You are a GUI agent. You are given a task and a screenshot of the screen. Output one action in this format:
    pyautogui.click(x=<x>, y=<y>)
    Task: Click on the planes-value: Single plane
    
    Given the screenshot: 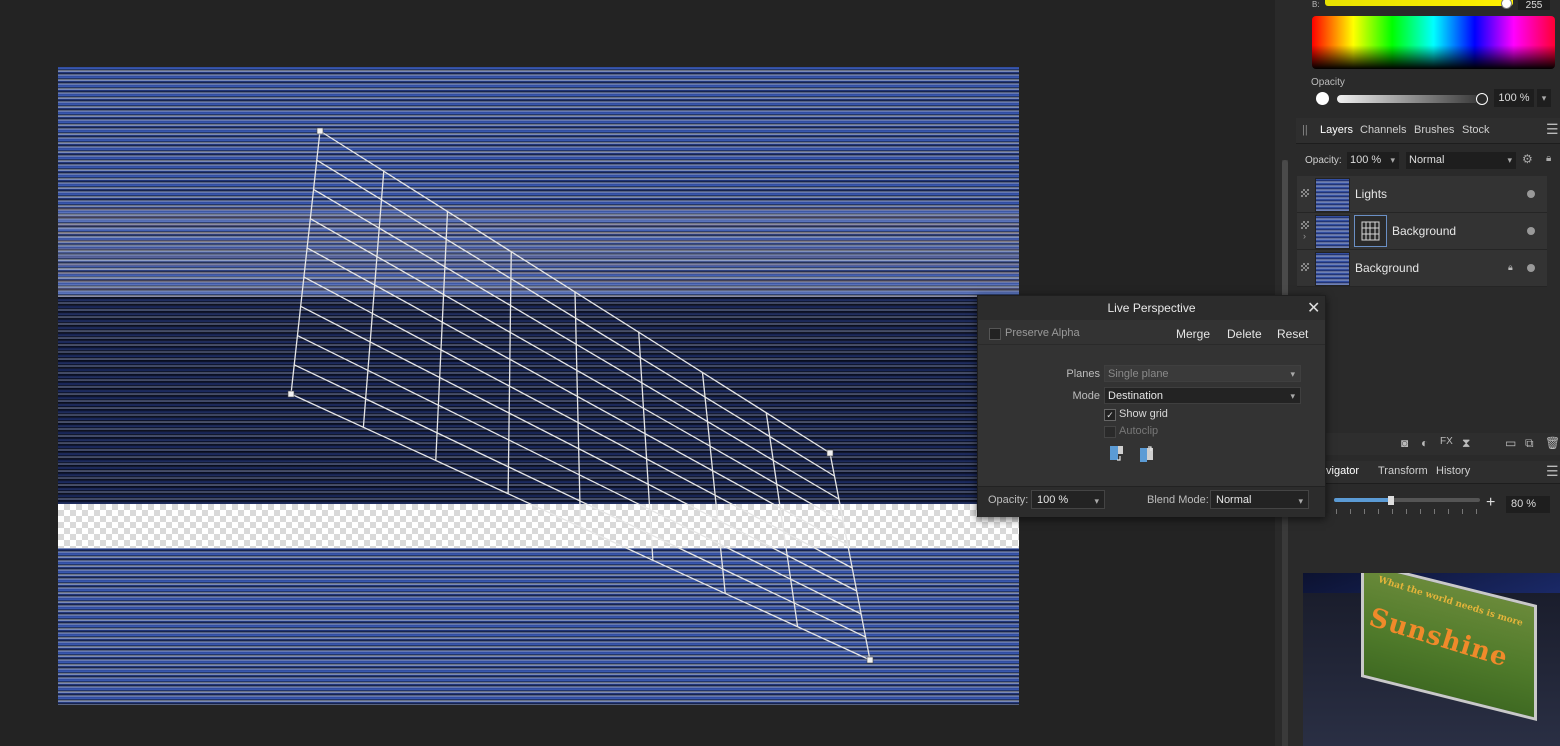 What is the action you would take?
    pyautogui.click(x=1138, y=374)
    